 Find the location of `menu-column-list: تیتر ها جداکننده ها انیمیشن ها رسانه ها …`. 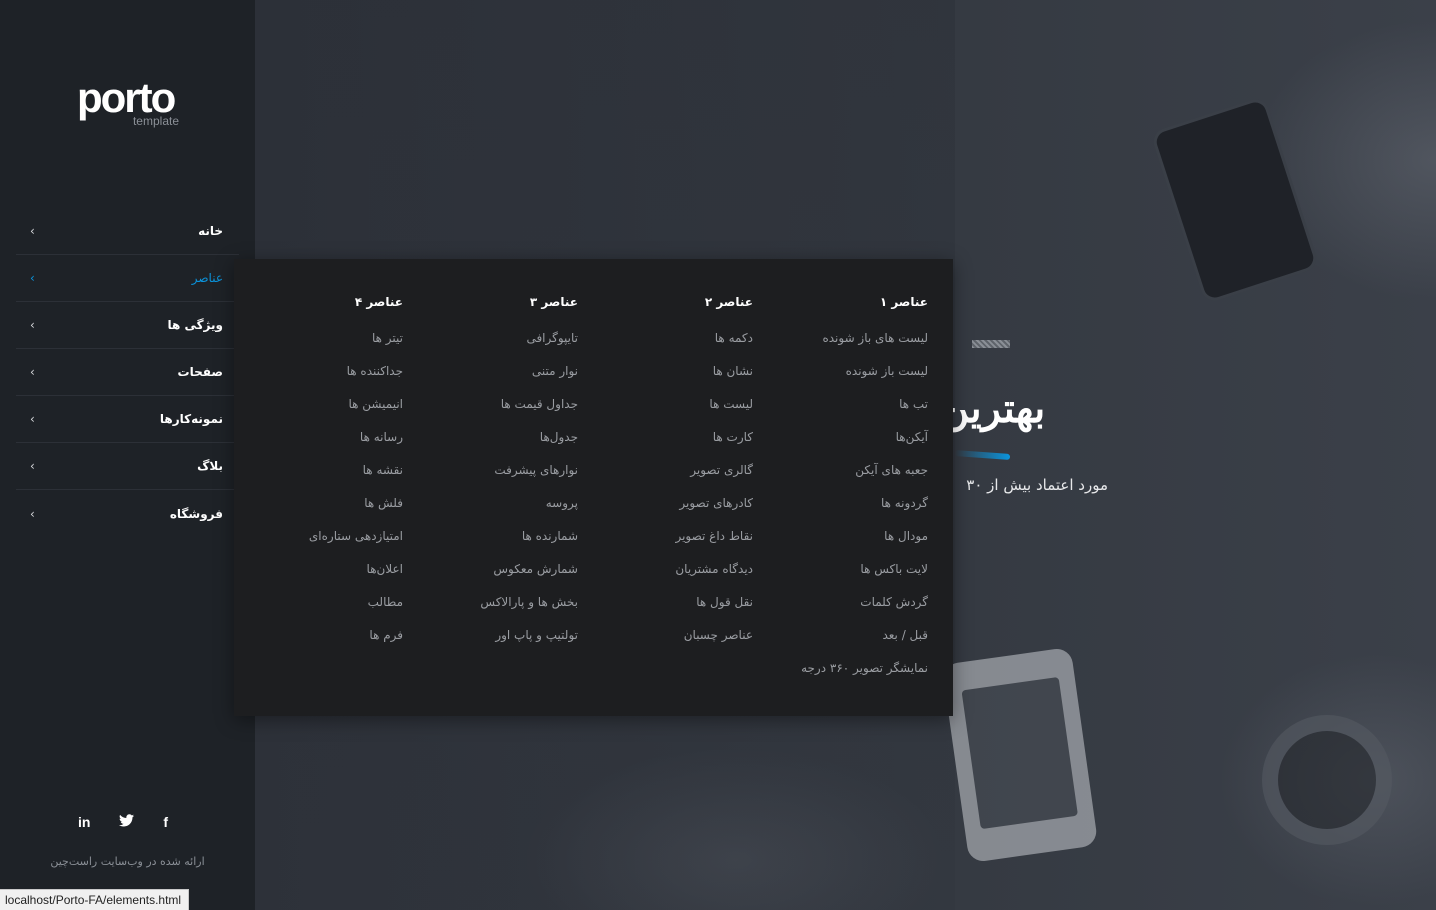

menu-column-list: تیتر ها جداکننده ها انیمیشن ها رسانه ها … is located at coordinates (315, 487).